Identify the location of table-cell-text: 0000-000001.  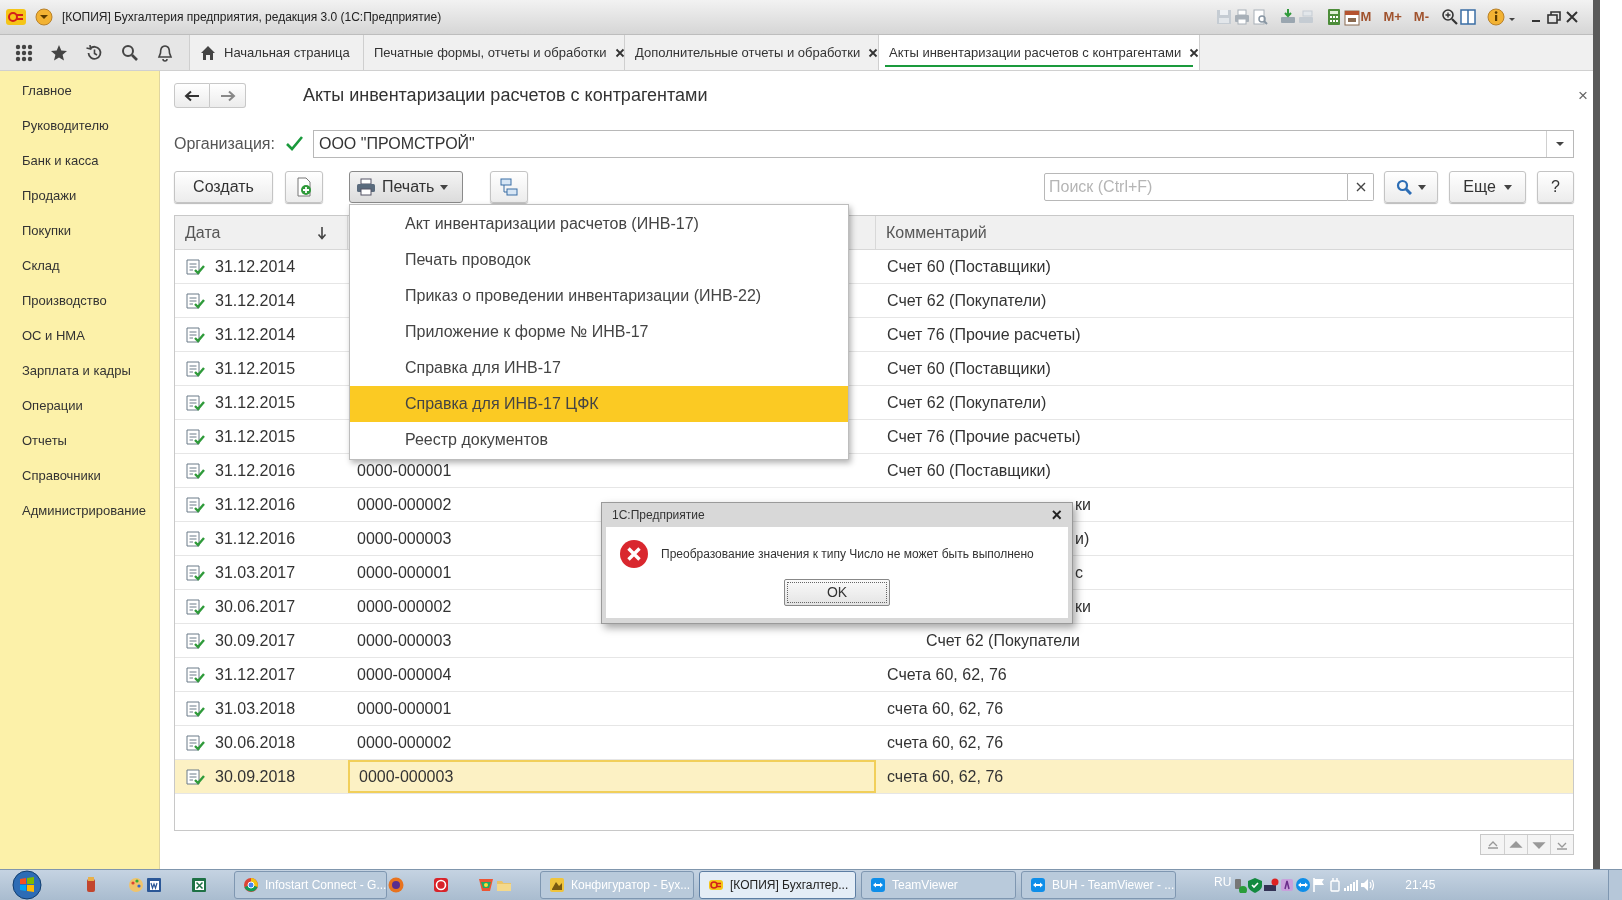
(404, 572).